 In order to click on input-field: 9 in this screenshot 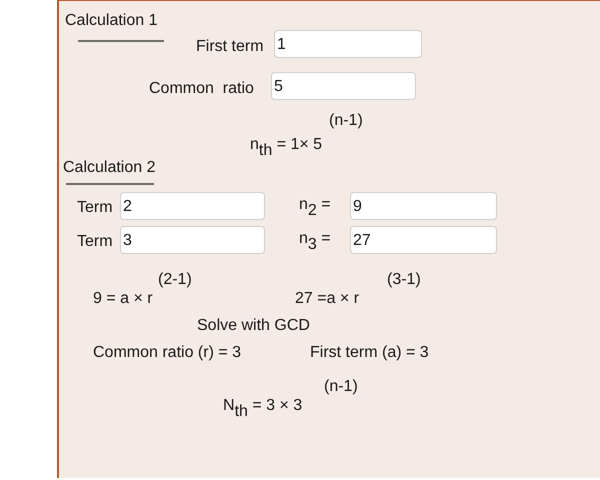, I will do `click(423, 206)`.